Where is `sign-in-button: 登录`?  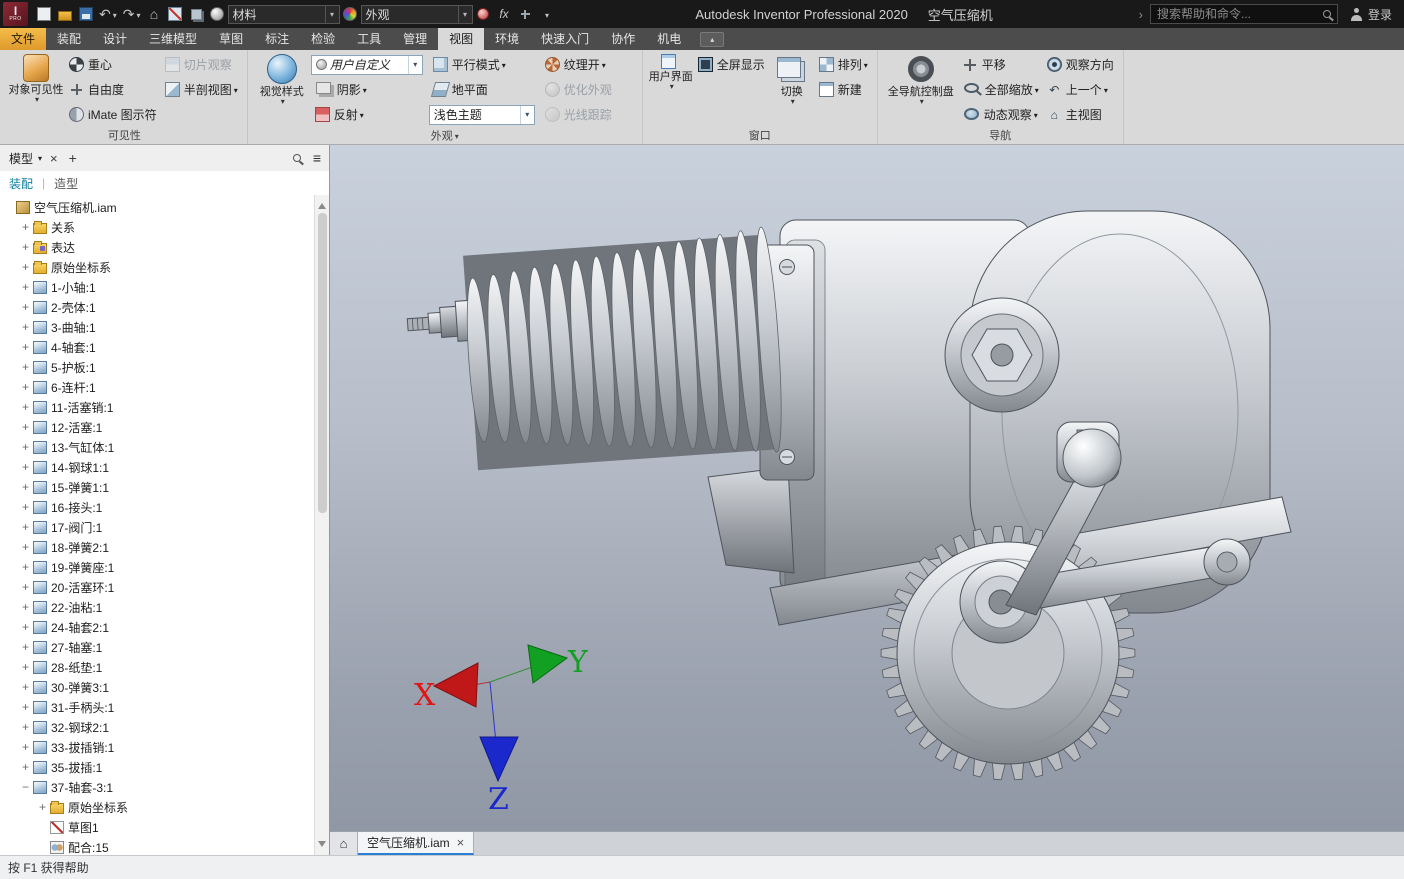 sign-in-button: 登录 is located at coordinates (1371, 14).